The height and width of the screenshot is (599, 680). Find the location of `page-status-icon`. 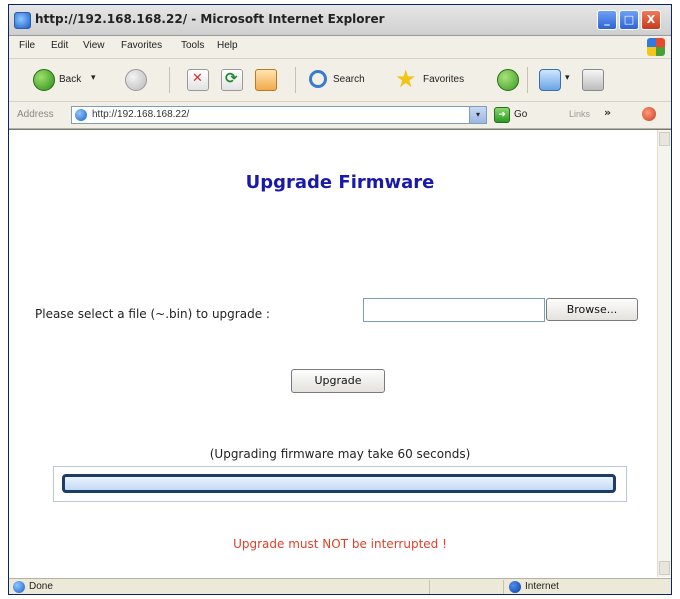

page-status-icon is located at coordinates (19, 587).